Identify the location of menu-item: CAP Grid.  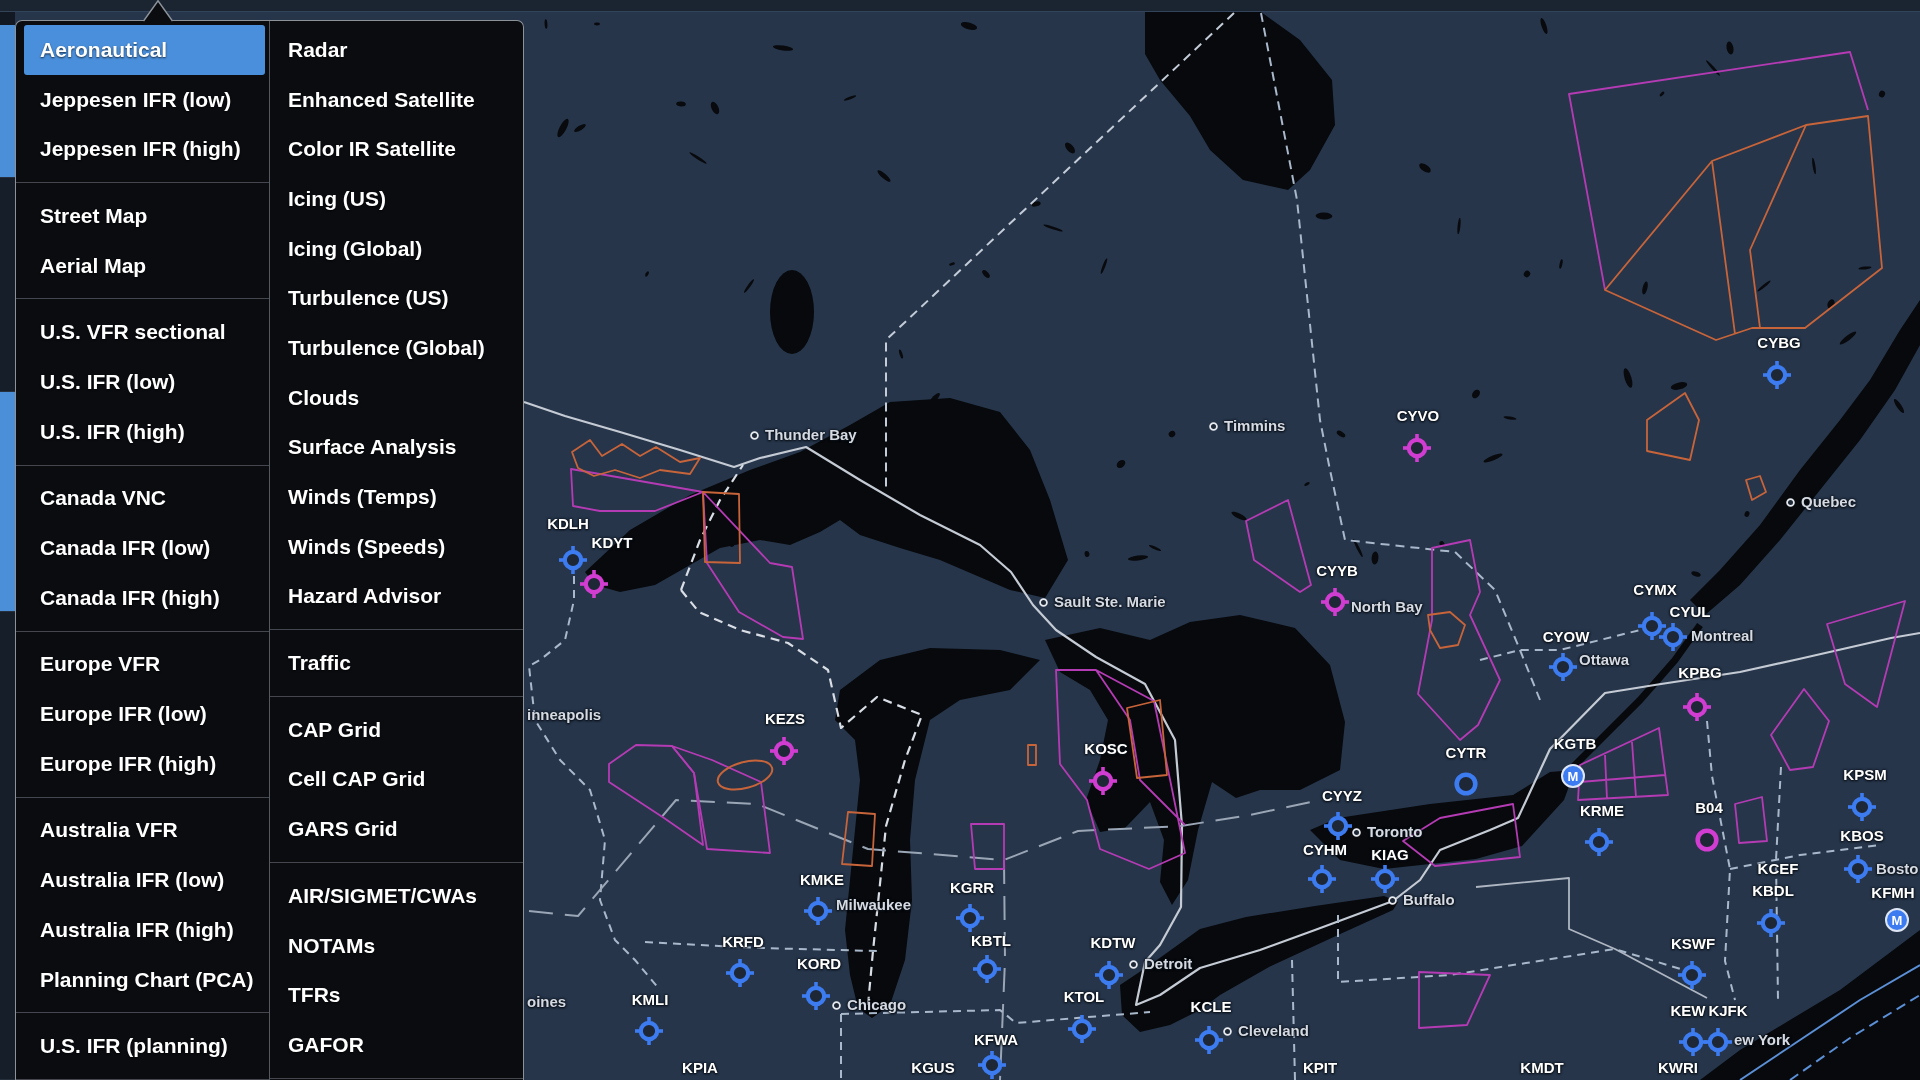
(395, 729).